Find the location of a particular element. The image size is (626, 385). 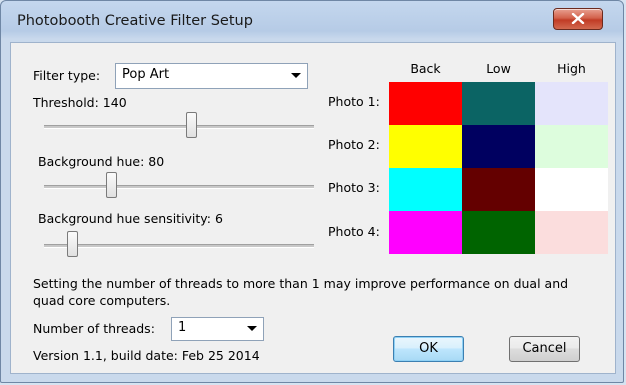

column-header-back: Back is located at coordinates (425, 68).